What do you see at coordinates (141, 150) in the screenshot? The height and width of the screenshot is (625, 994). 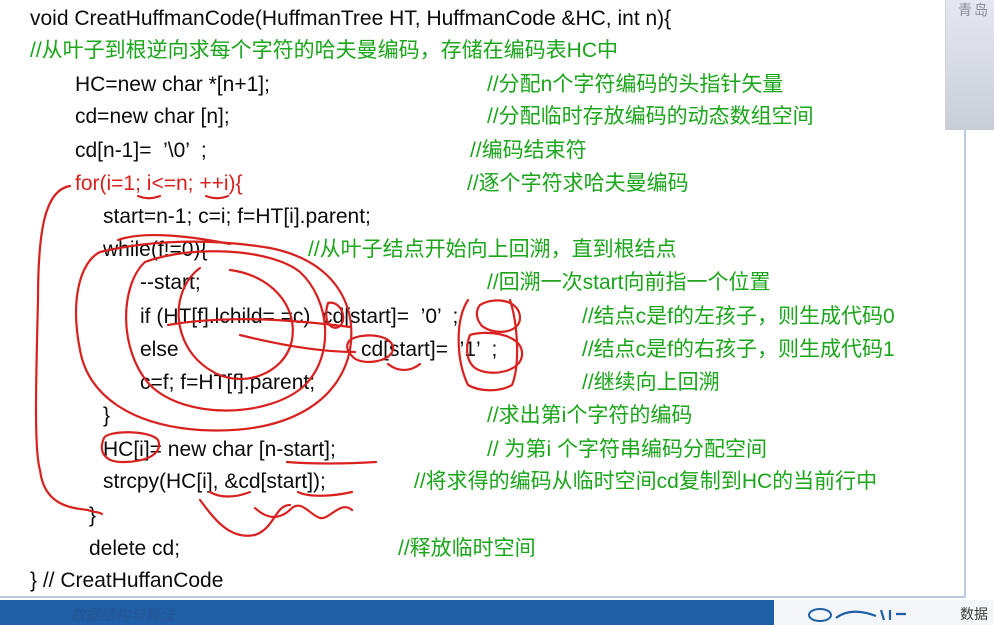 I see `code-line-cd-terminator: cd[n-1]= ’\0’ ;` at bounding box center [141, 150].